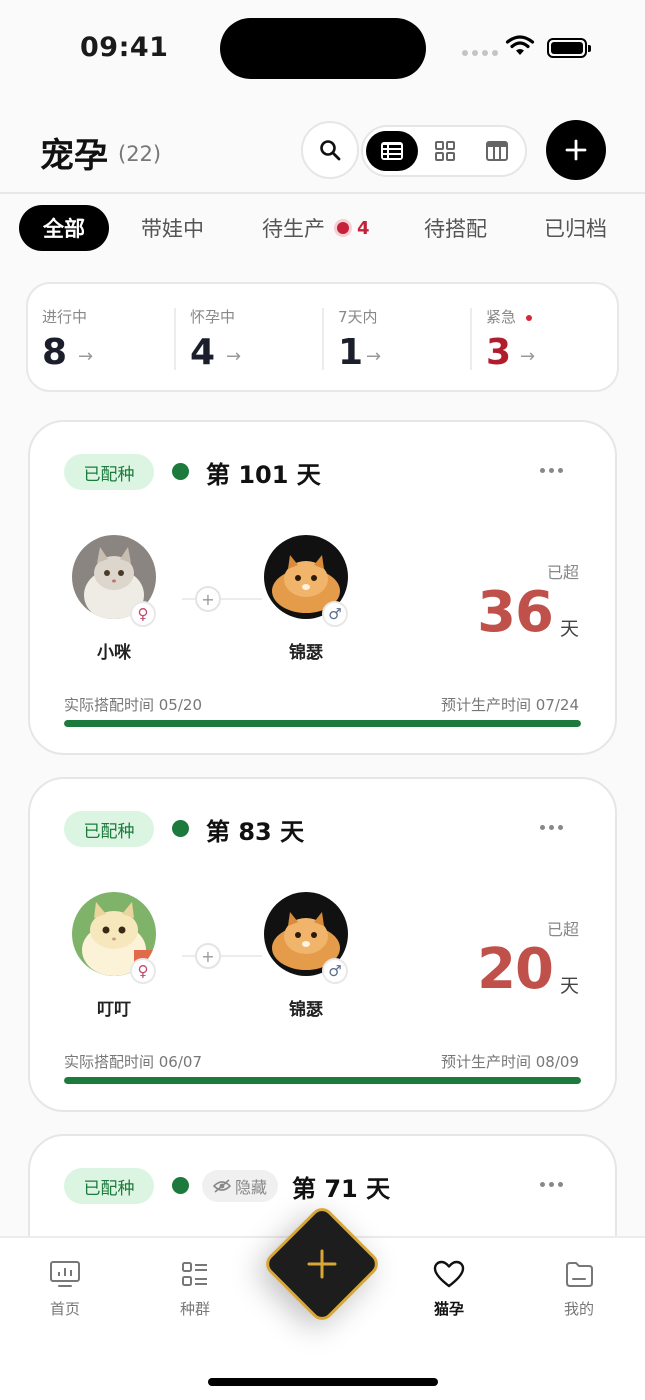  What do you see at coordinates (520, 45) in the screenshot?
I see `wifi-icon` at bounding box center [520, 45].